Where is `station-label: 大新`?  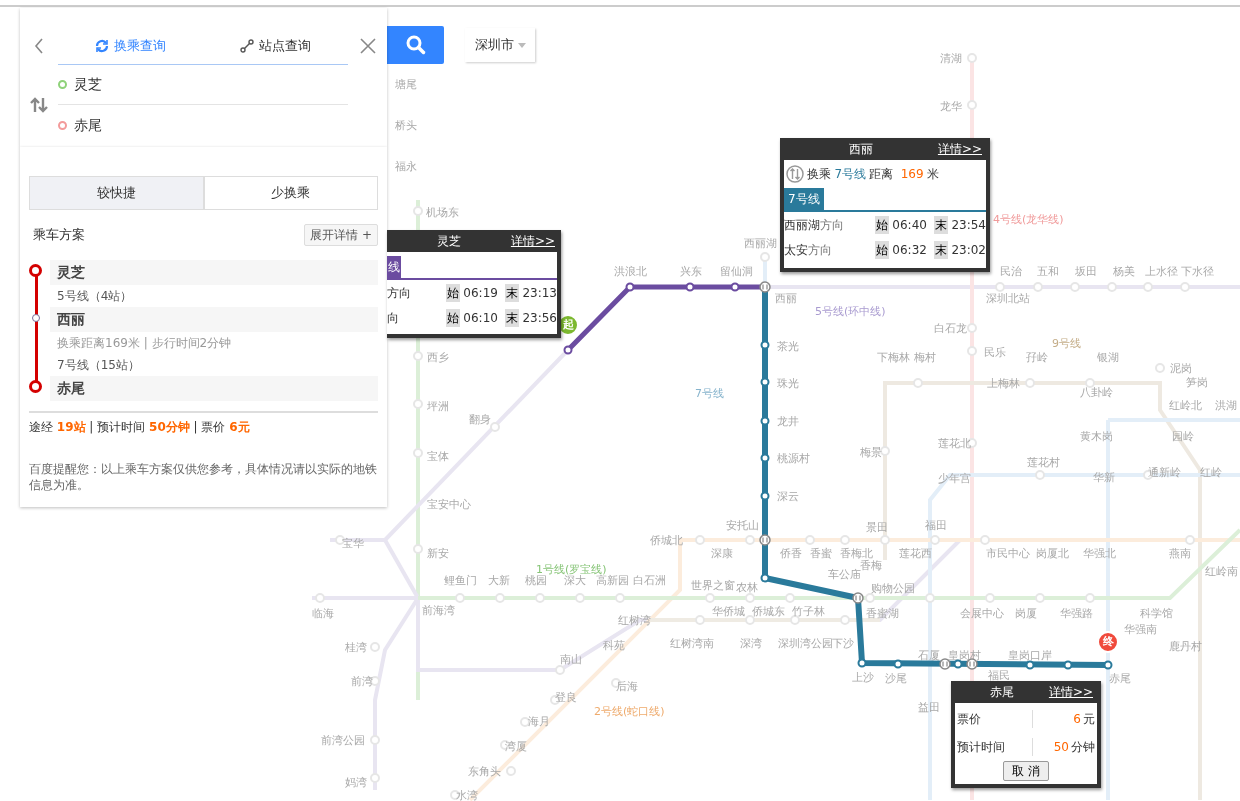 station-label: 大新 is located at coordinates (499, 580).